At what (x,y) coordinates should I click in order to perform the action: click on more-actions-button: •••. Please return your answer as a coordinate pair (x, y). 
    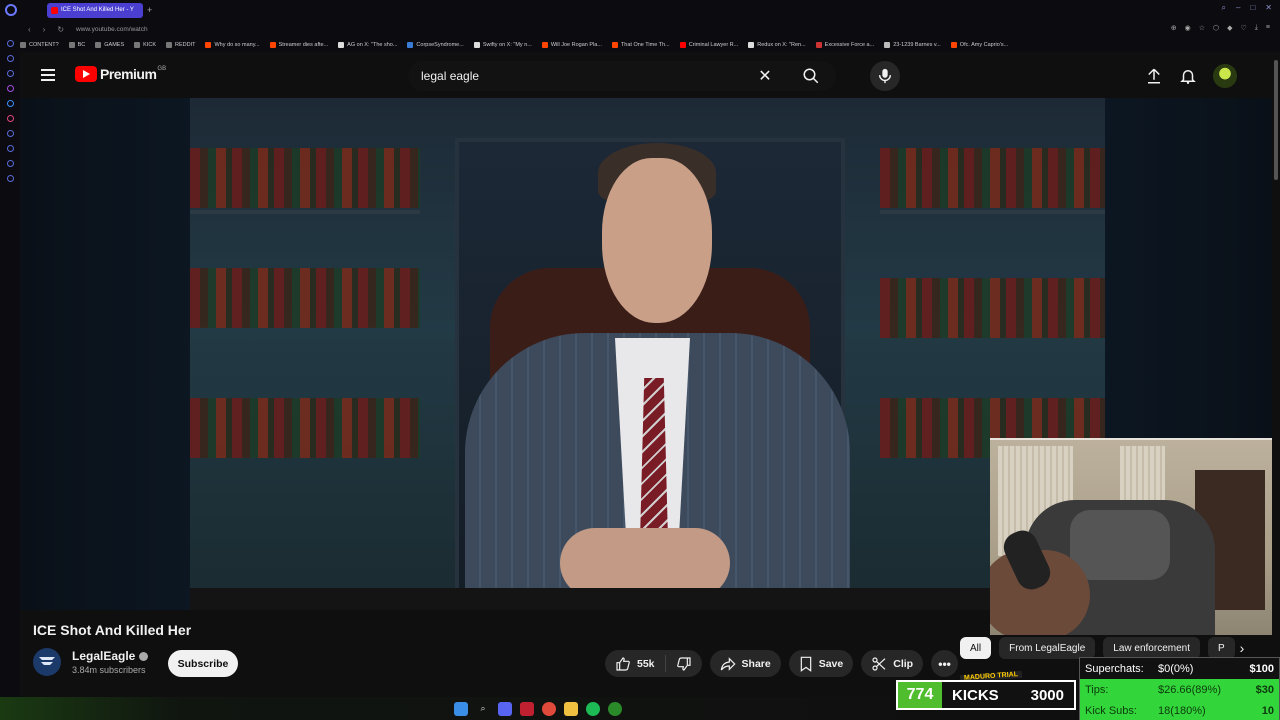
    Looking at the image, I should click on (945, 663).